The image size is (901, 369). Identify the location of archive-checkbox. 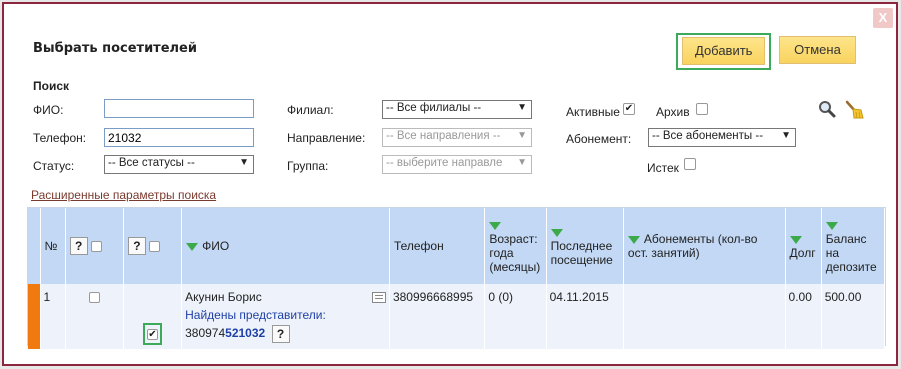
(702, 109).